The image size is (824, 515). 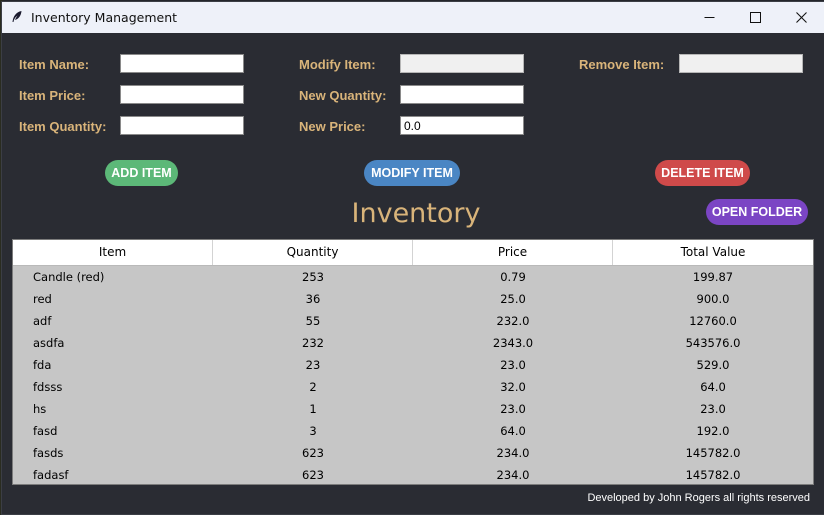 I want to click on feather-icon, so click(x=17, y=17).